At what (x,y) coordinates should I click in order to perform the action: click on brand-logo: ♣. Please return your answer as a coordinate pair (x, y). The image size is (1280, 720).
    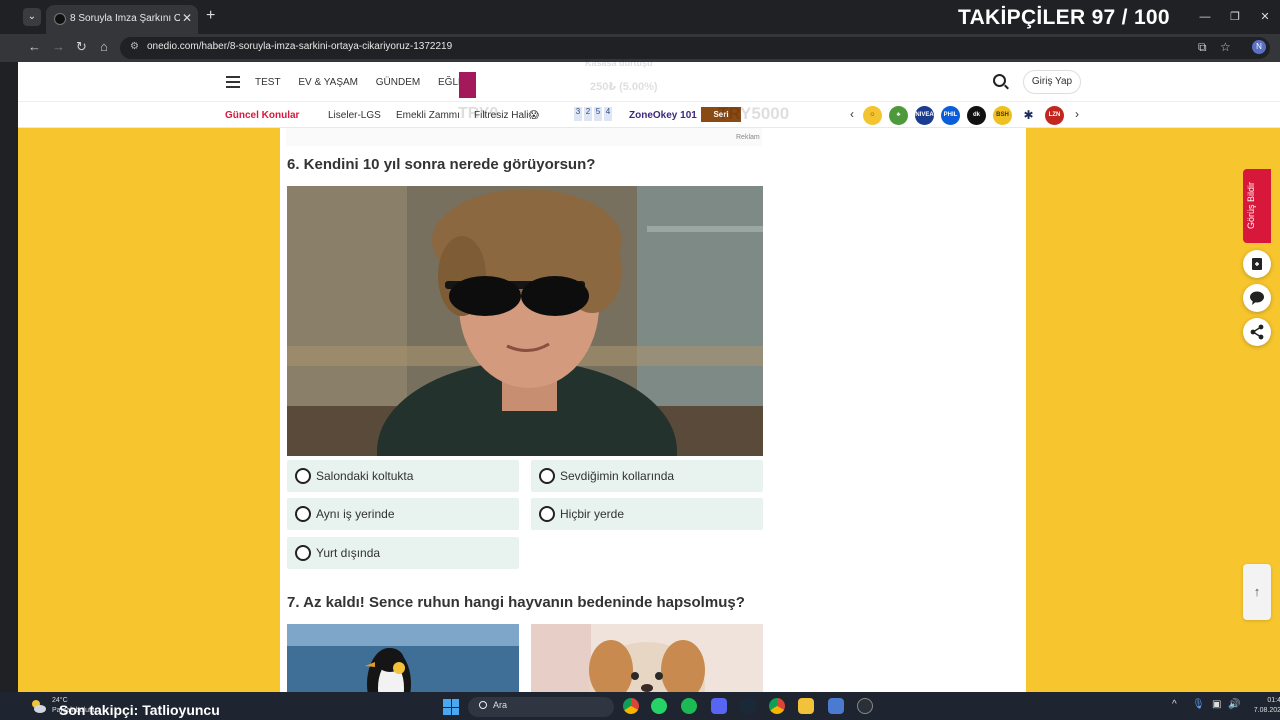
    Looking at the image, I should click on (898, 115).